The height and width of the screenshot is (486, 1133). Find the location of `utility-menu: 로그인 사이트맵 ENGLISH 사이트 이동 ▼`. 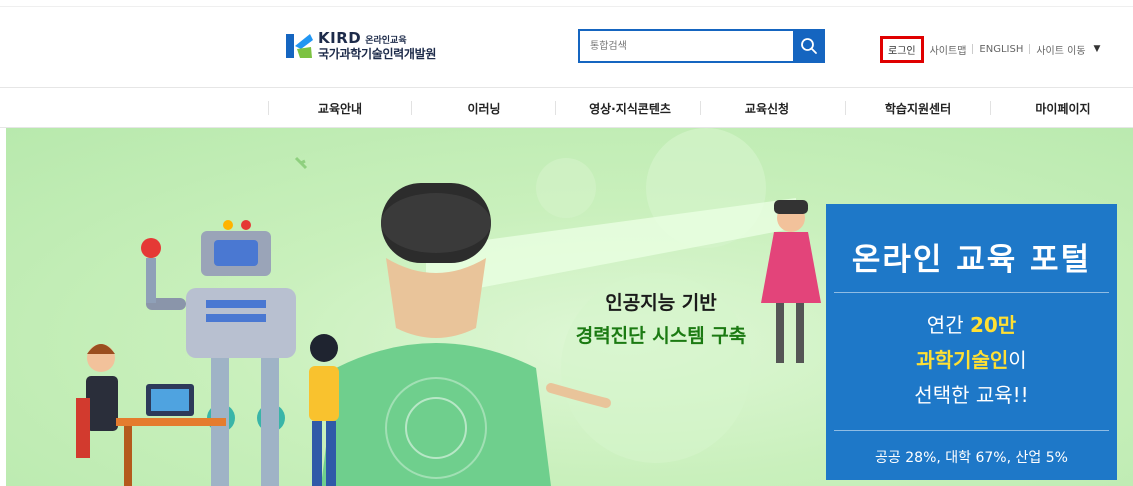

utility-menu: 로그인 사이트맵 ENGLISH 사이트 이동 ▼ is located at coordinates (990, 49).